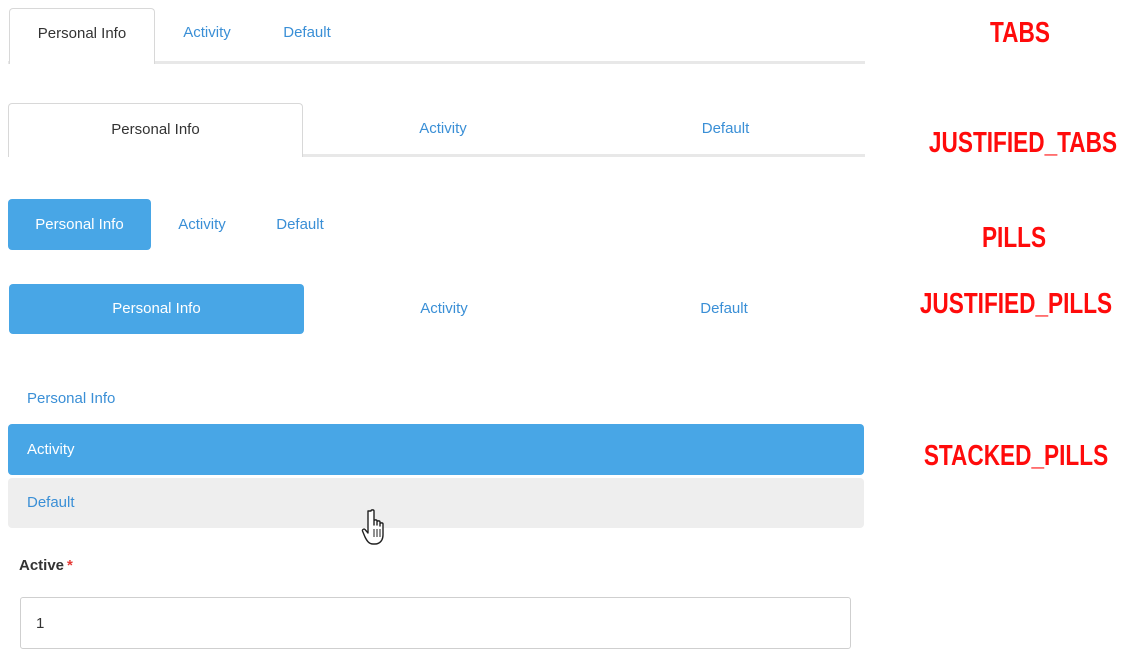  What do you see at coordinates (444, 309) in the screenshot?
I see `justified-pill-activity: Activity` at bounding box center [444, 309].